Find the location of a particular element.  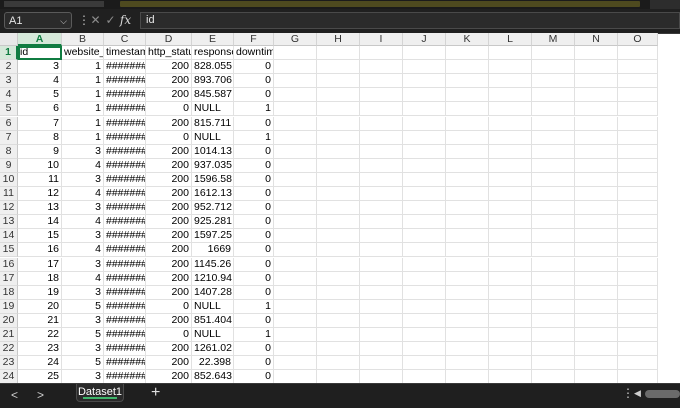

cell: 11 is located at coordinates (40, 179).